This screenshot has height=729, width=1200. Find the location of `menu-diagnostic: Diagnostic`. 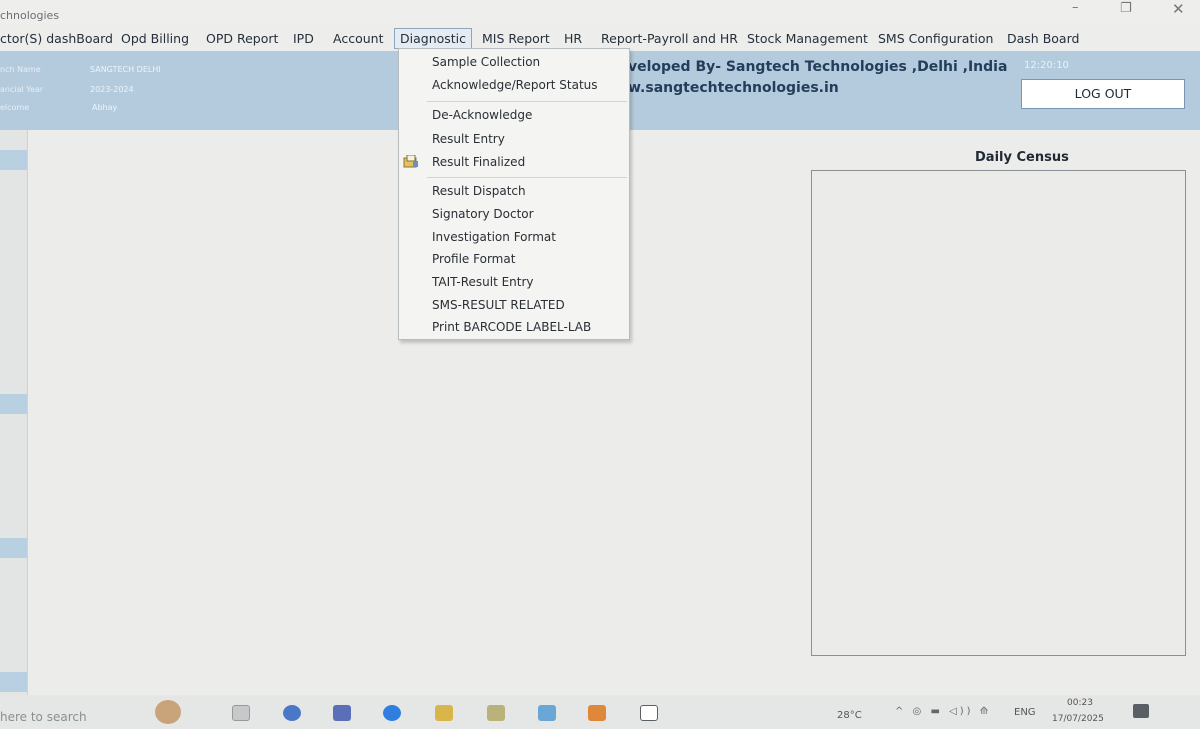

menu-diagnostic: Diagnostic is located at coordinates (433, 38).